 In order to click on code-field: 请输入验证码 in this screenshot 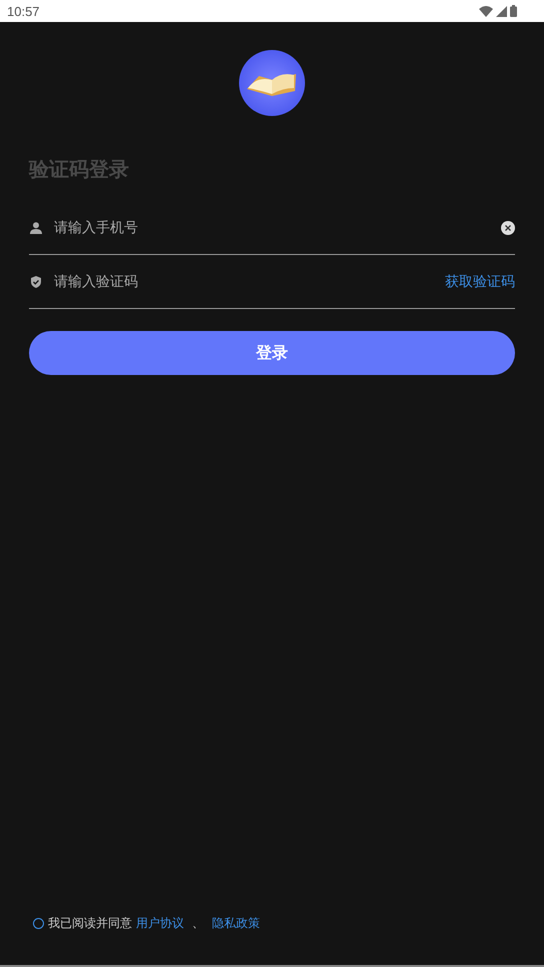, I will do `click(243, 282)`.